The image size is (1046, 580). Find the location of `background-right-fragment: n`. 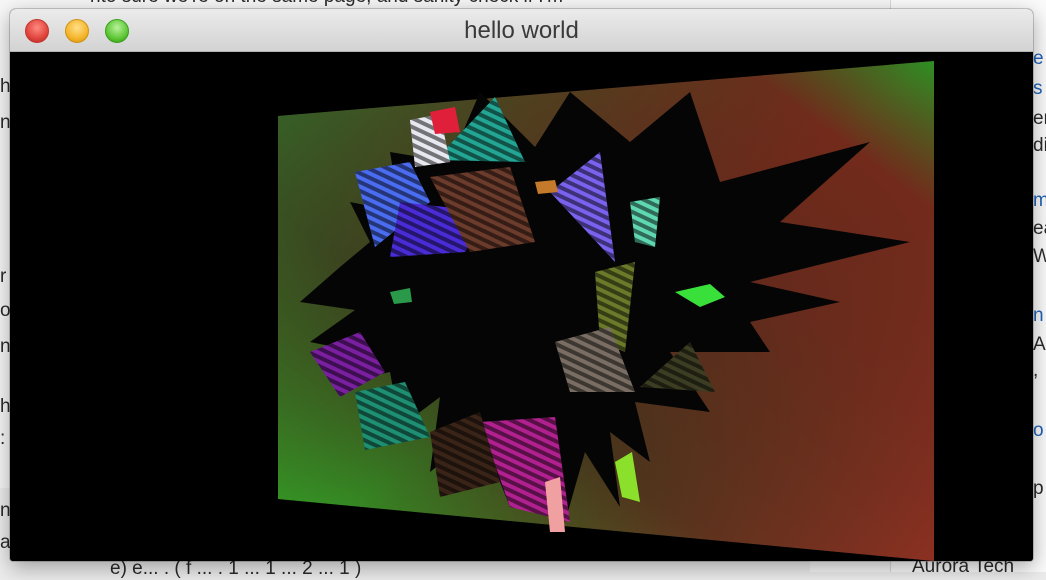

background-right-fragment: n is located at coordinates (1038, 315).